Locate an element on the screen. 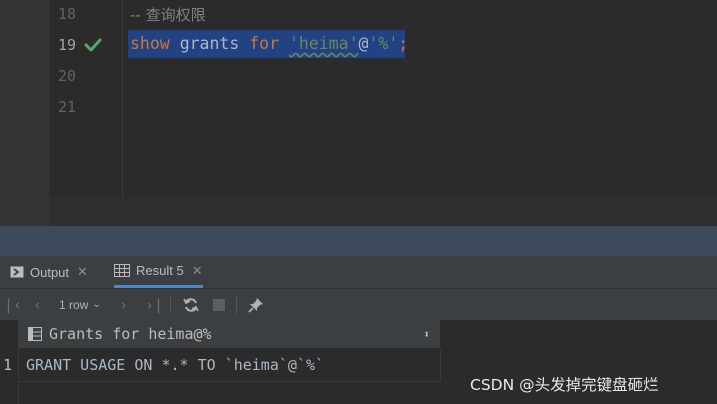  sort-icon: ⬍ is located at coordinates (426, 334).